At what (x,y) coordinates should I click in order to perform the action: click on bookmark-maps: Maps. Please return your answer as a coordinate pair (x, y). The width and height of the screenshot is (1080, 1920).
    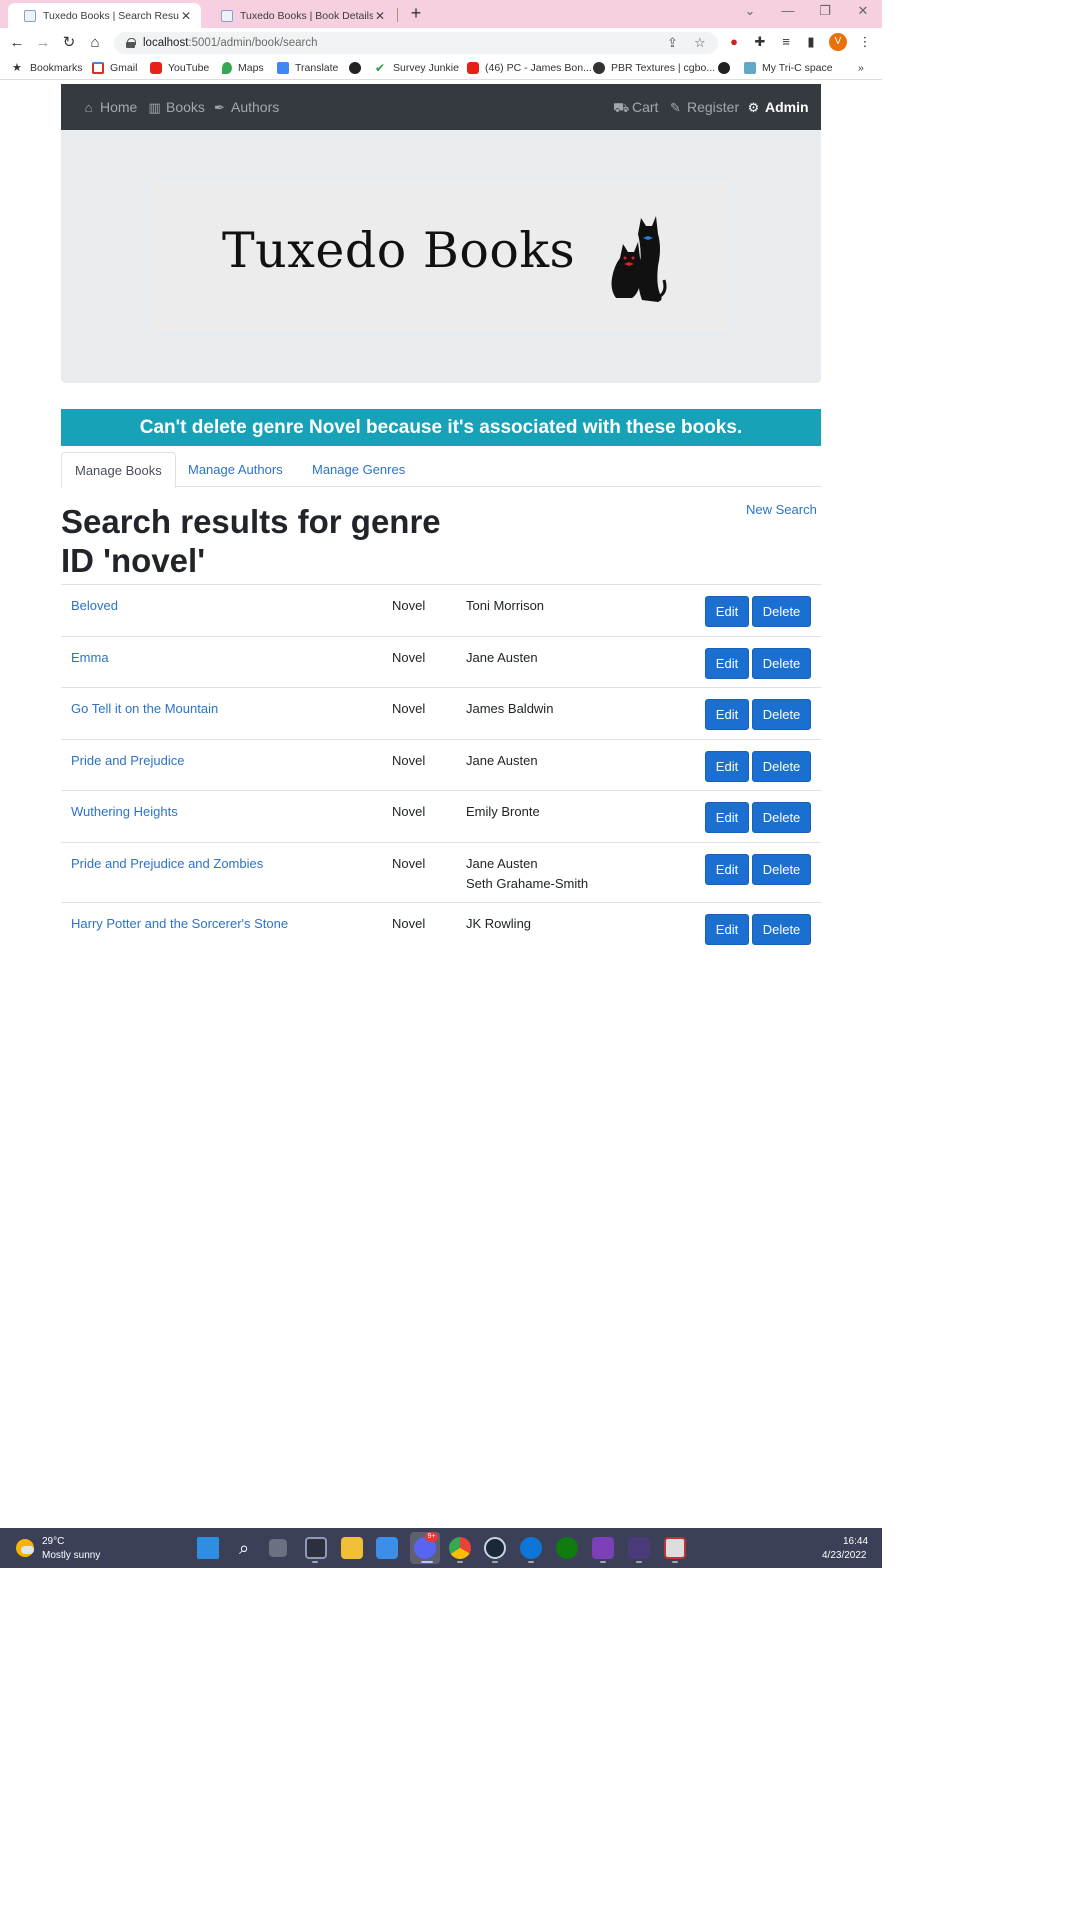
    Looking at the image, I should click on (243, 68).